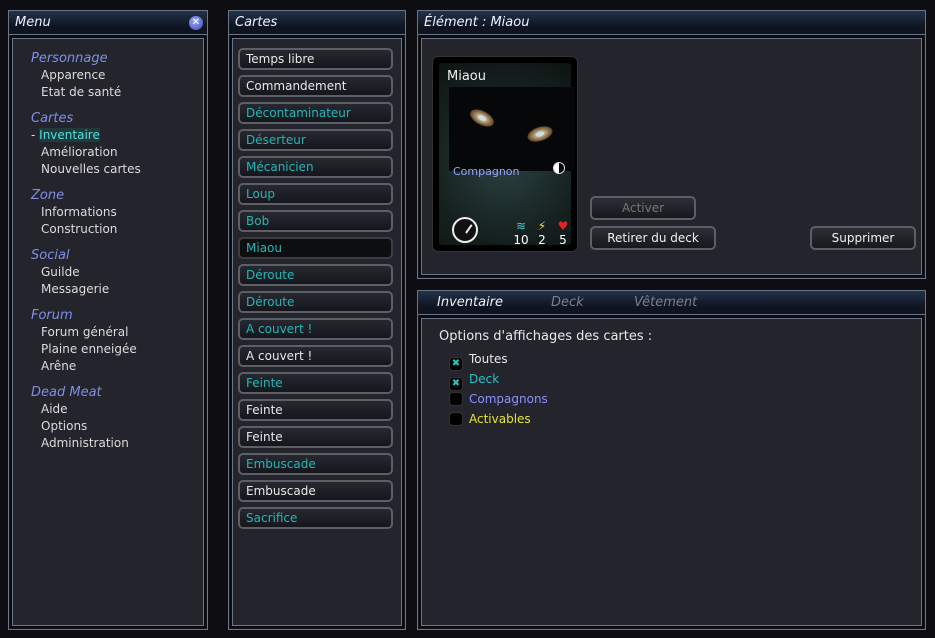 Image resolution: width=935 pixels, height=638 pixels. I want to click on menu-item: Amélioration, so click(122, 152).